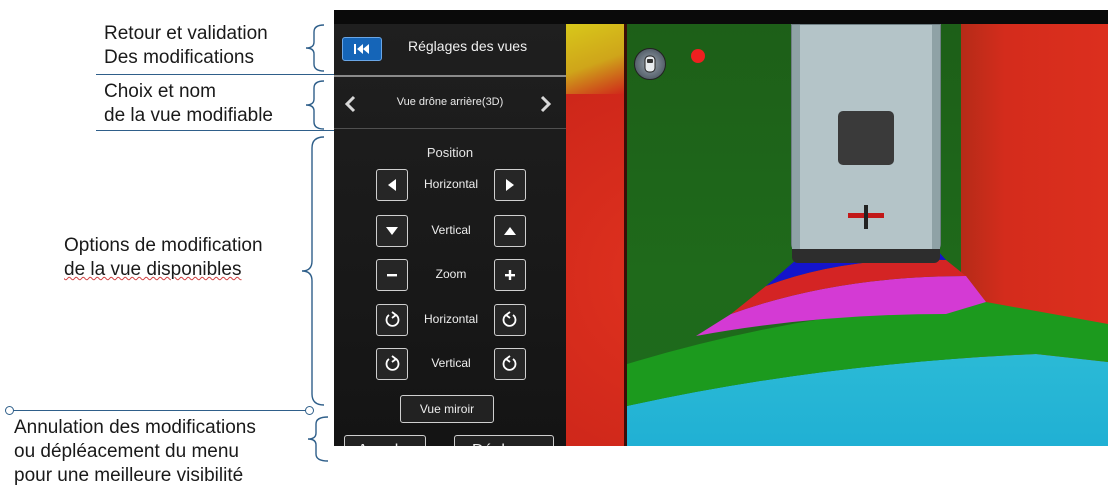  I want to click on rotate-vertical-ccw-button, so click(392, 364).